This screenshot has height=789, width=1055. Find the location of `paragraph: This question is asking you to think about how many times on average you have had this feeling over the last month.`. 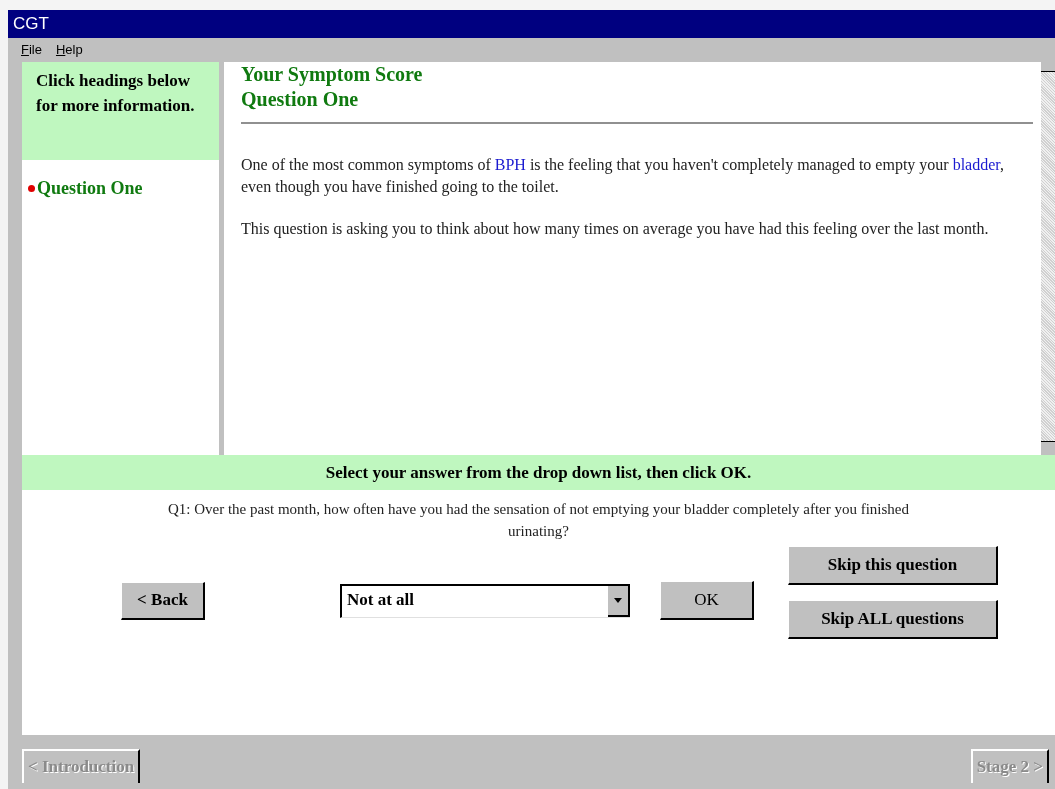

paragraph: This question is asking you to think about how many times on average you have had this feeling over the last month. is located at coordinates (615, 229).